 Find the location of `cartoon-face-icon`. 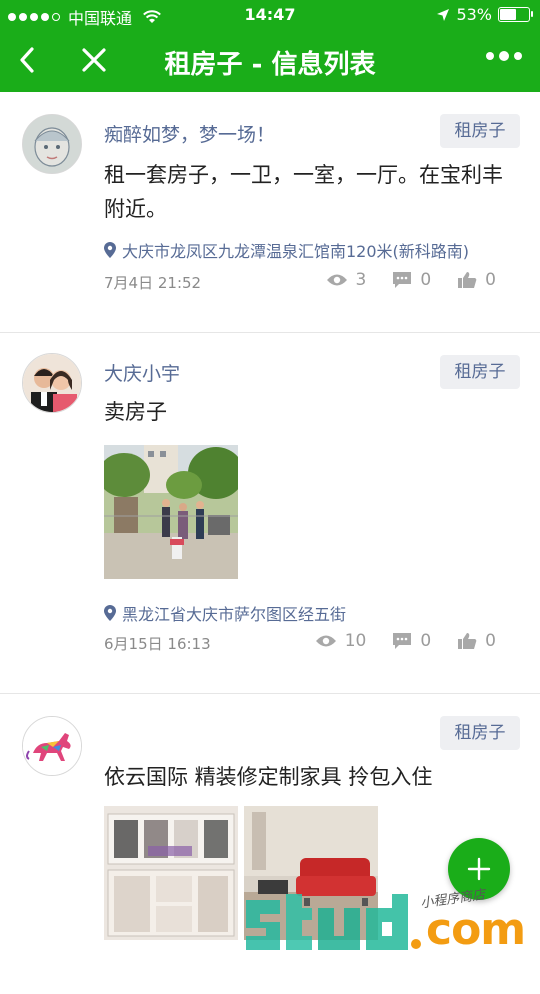

cartoon-face-icon is located at coordinates (52, 144).